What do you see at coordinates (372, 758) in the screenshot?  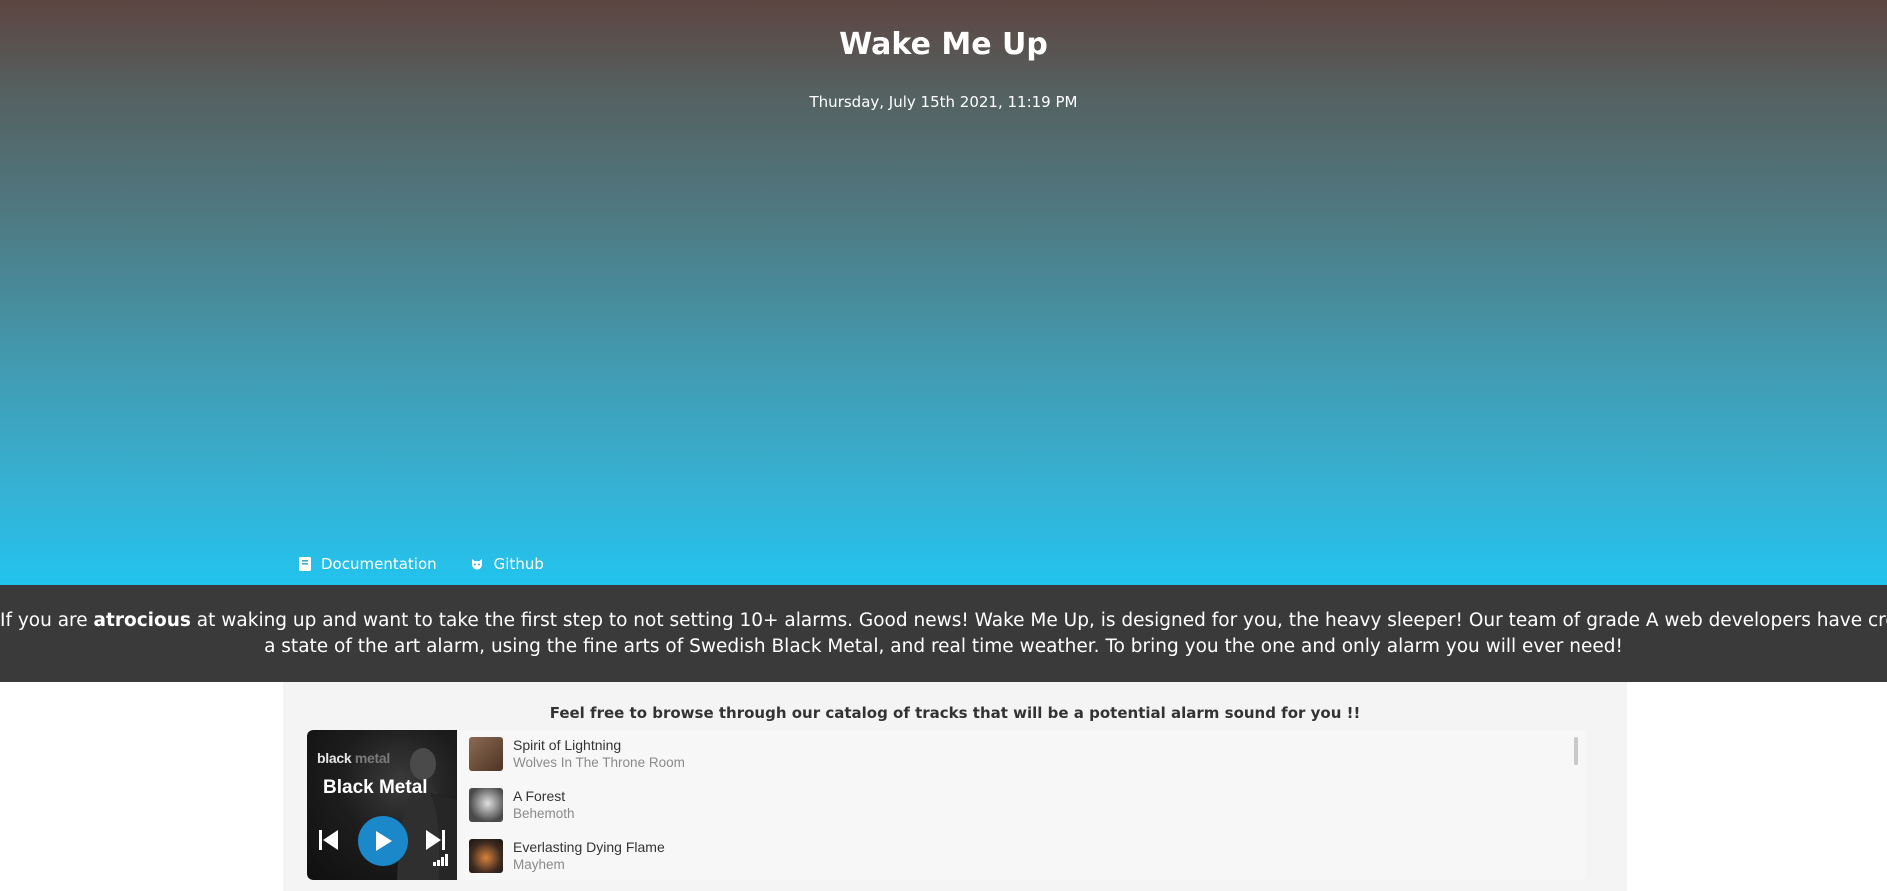 I see `cover-logo-suffix: metal` at bounding box center [372, 758].